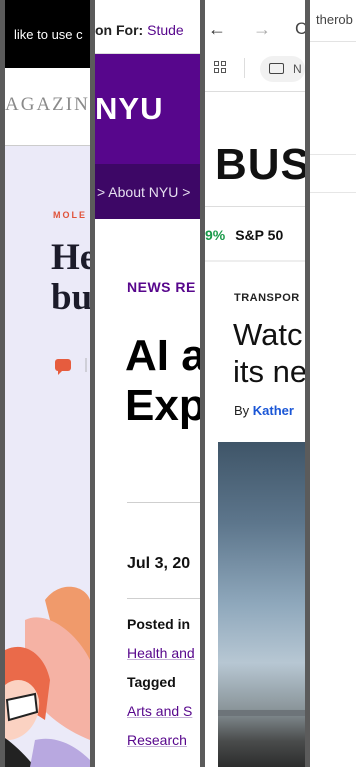 This screenshot has height=767, width=356. I want to click on browser-tab: therob, so click(333, 21).